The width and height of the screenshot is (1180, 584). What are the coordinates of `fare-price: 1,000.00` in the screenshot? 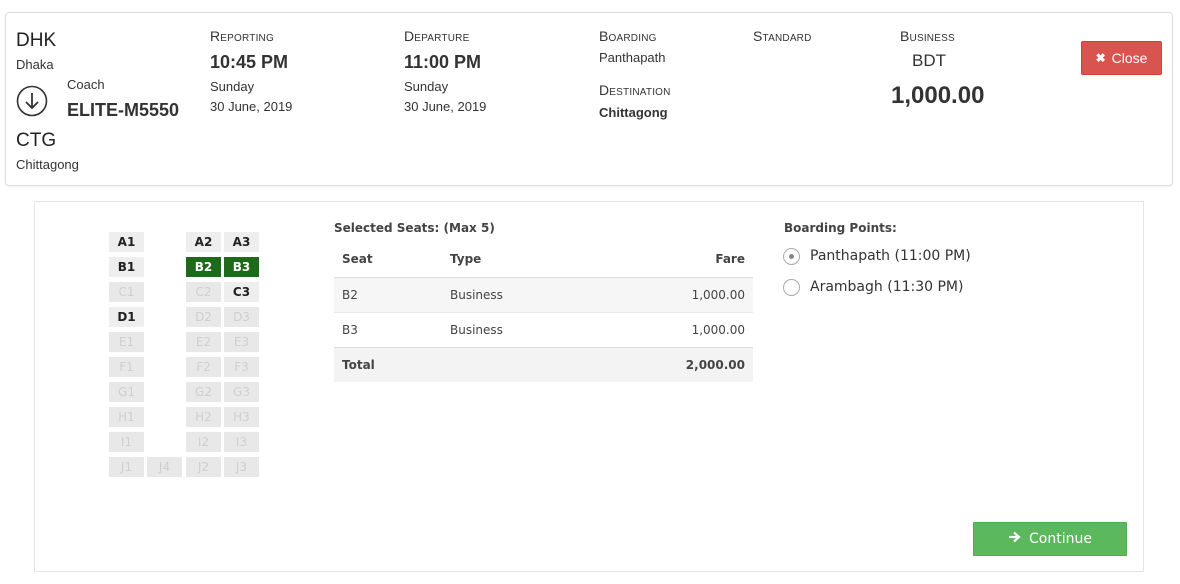 It's located at (938, 95).